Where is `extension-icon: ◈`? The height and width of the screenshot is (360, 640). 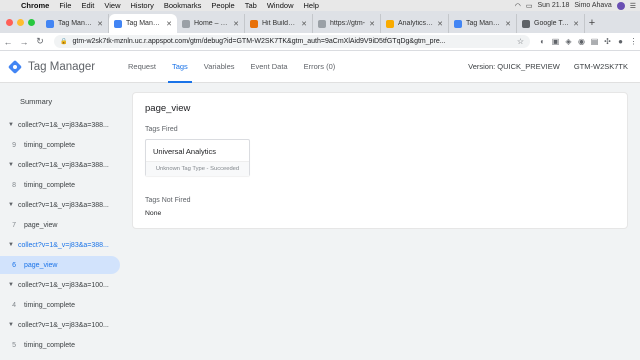 extension-icon: ◈ is located at coordinates (568, 41).